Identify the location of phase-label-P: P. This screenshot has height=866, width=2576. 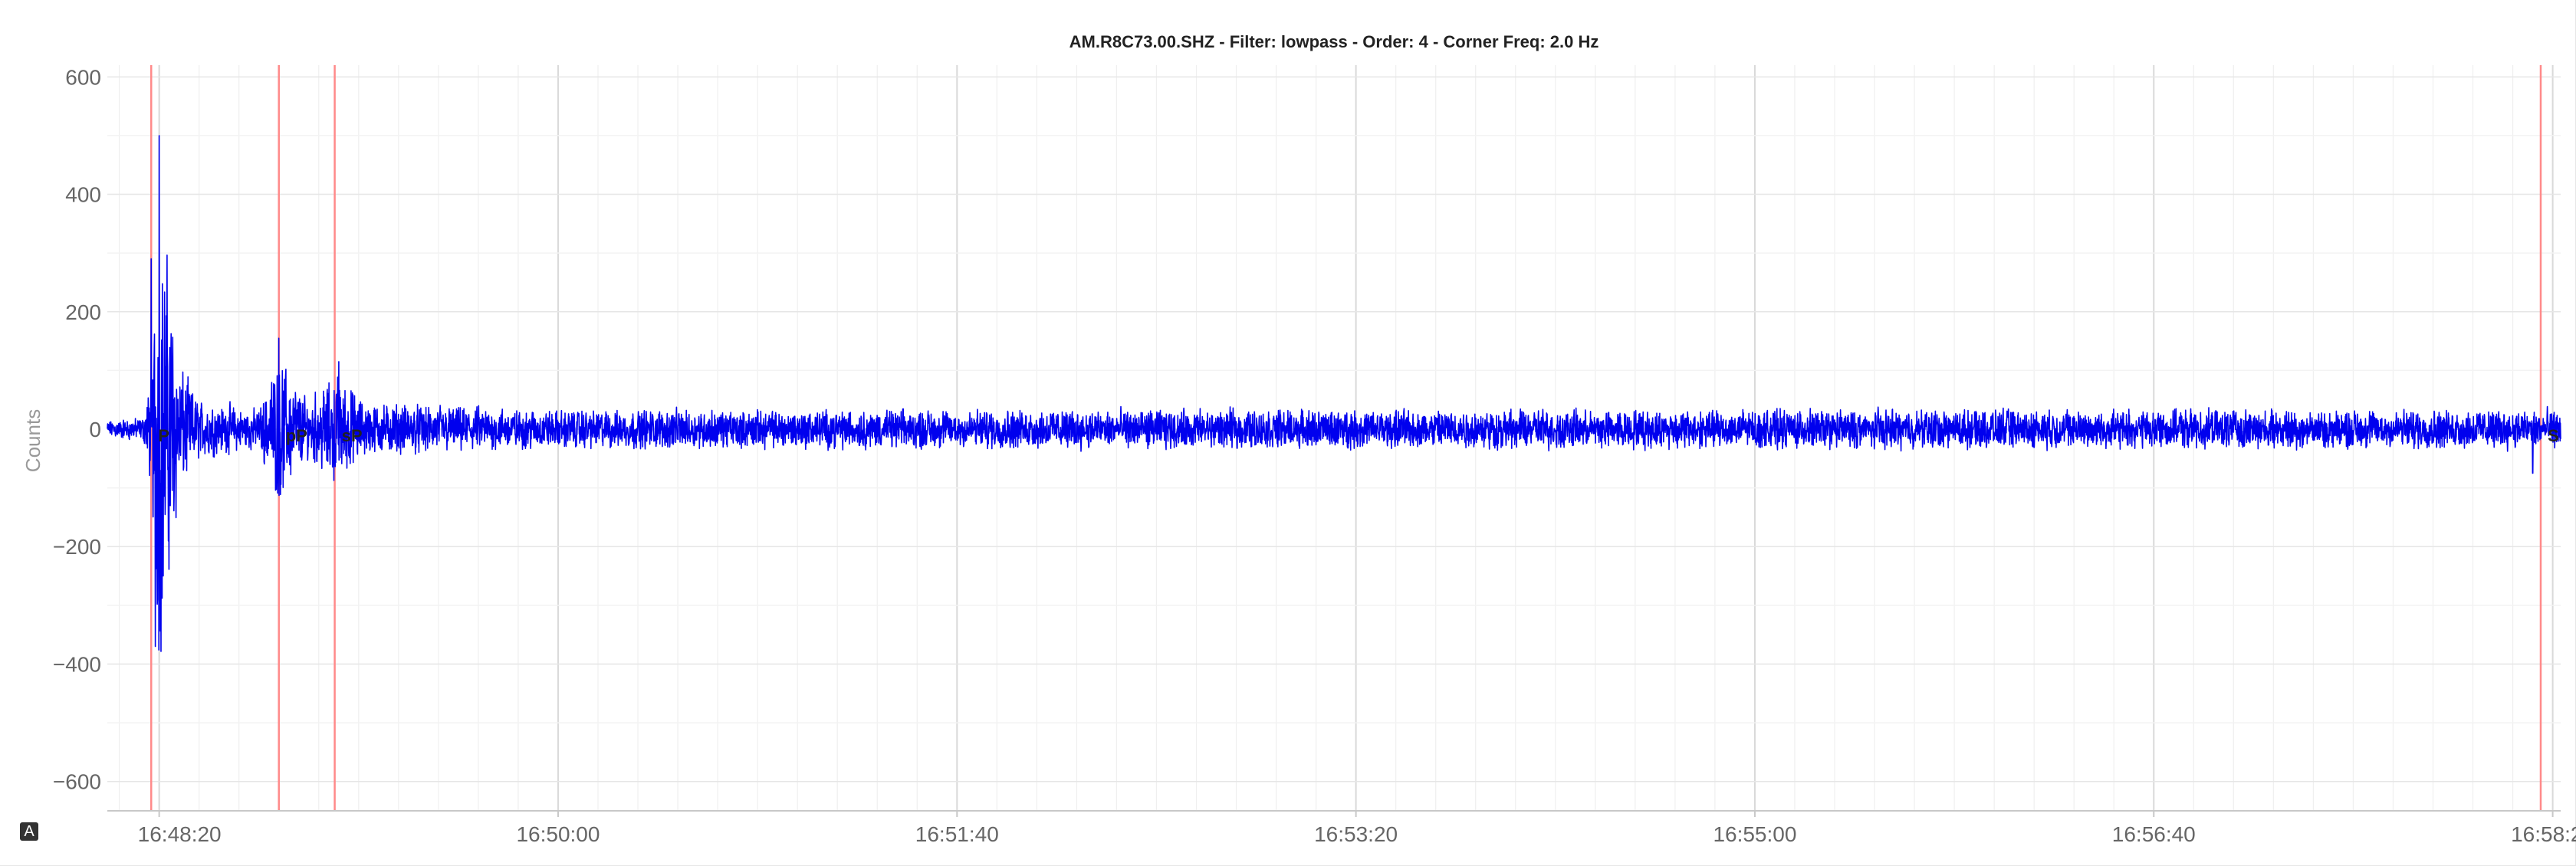
(164, 435).